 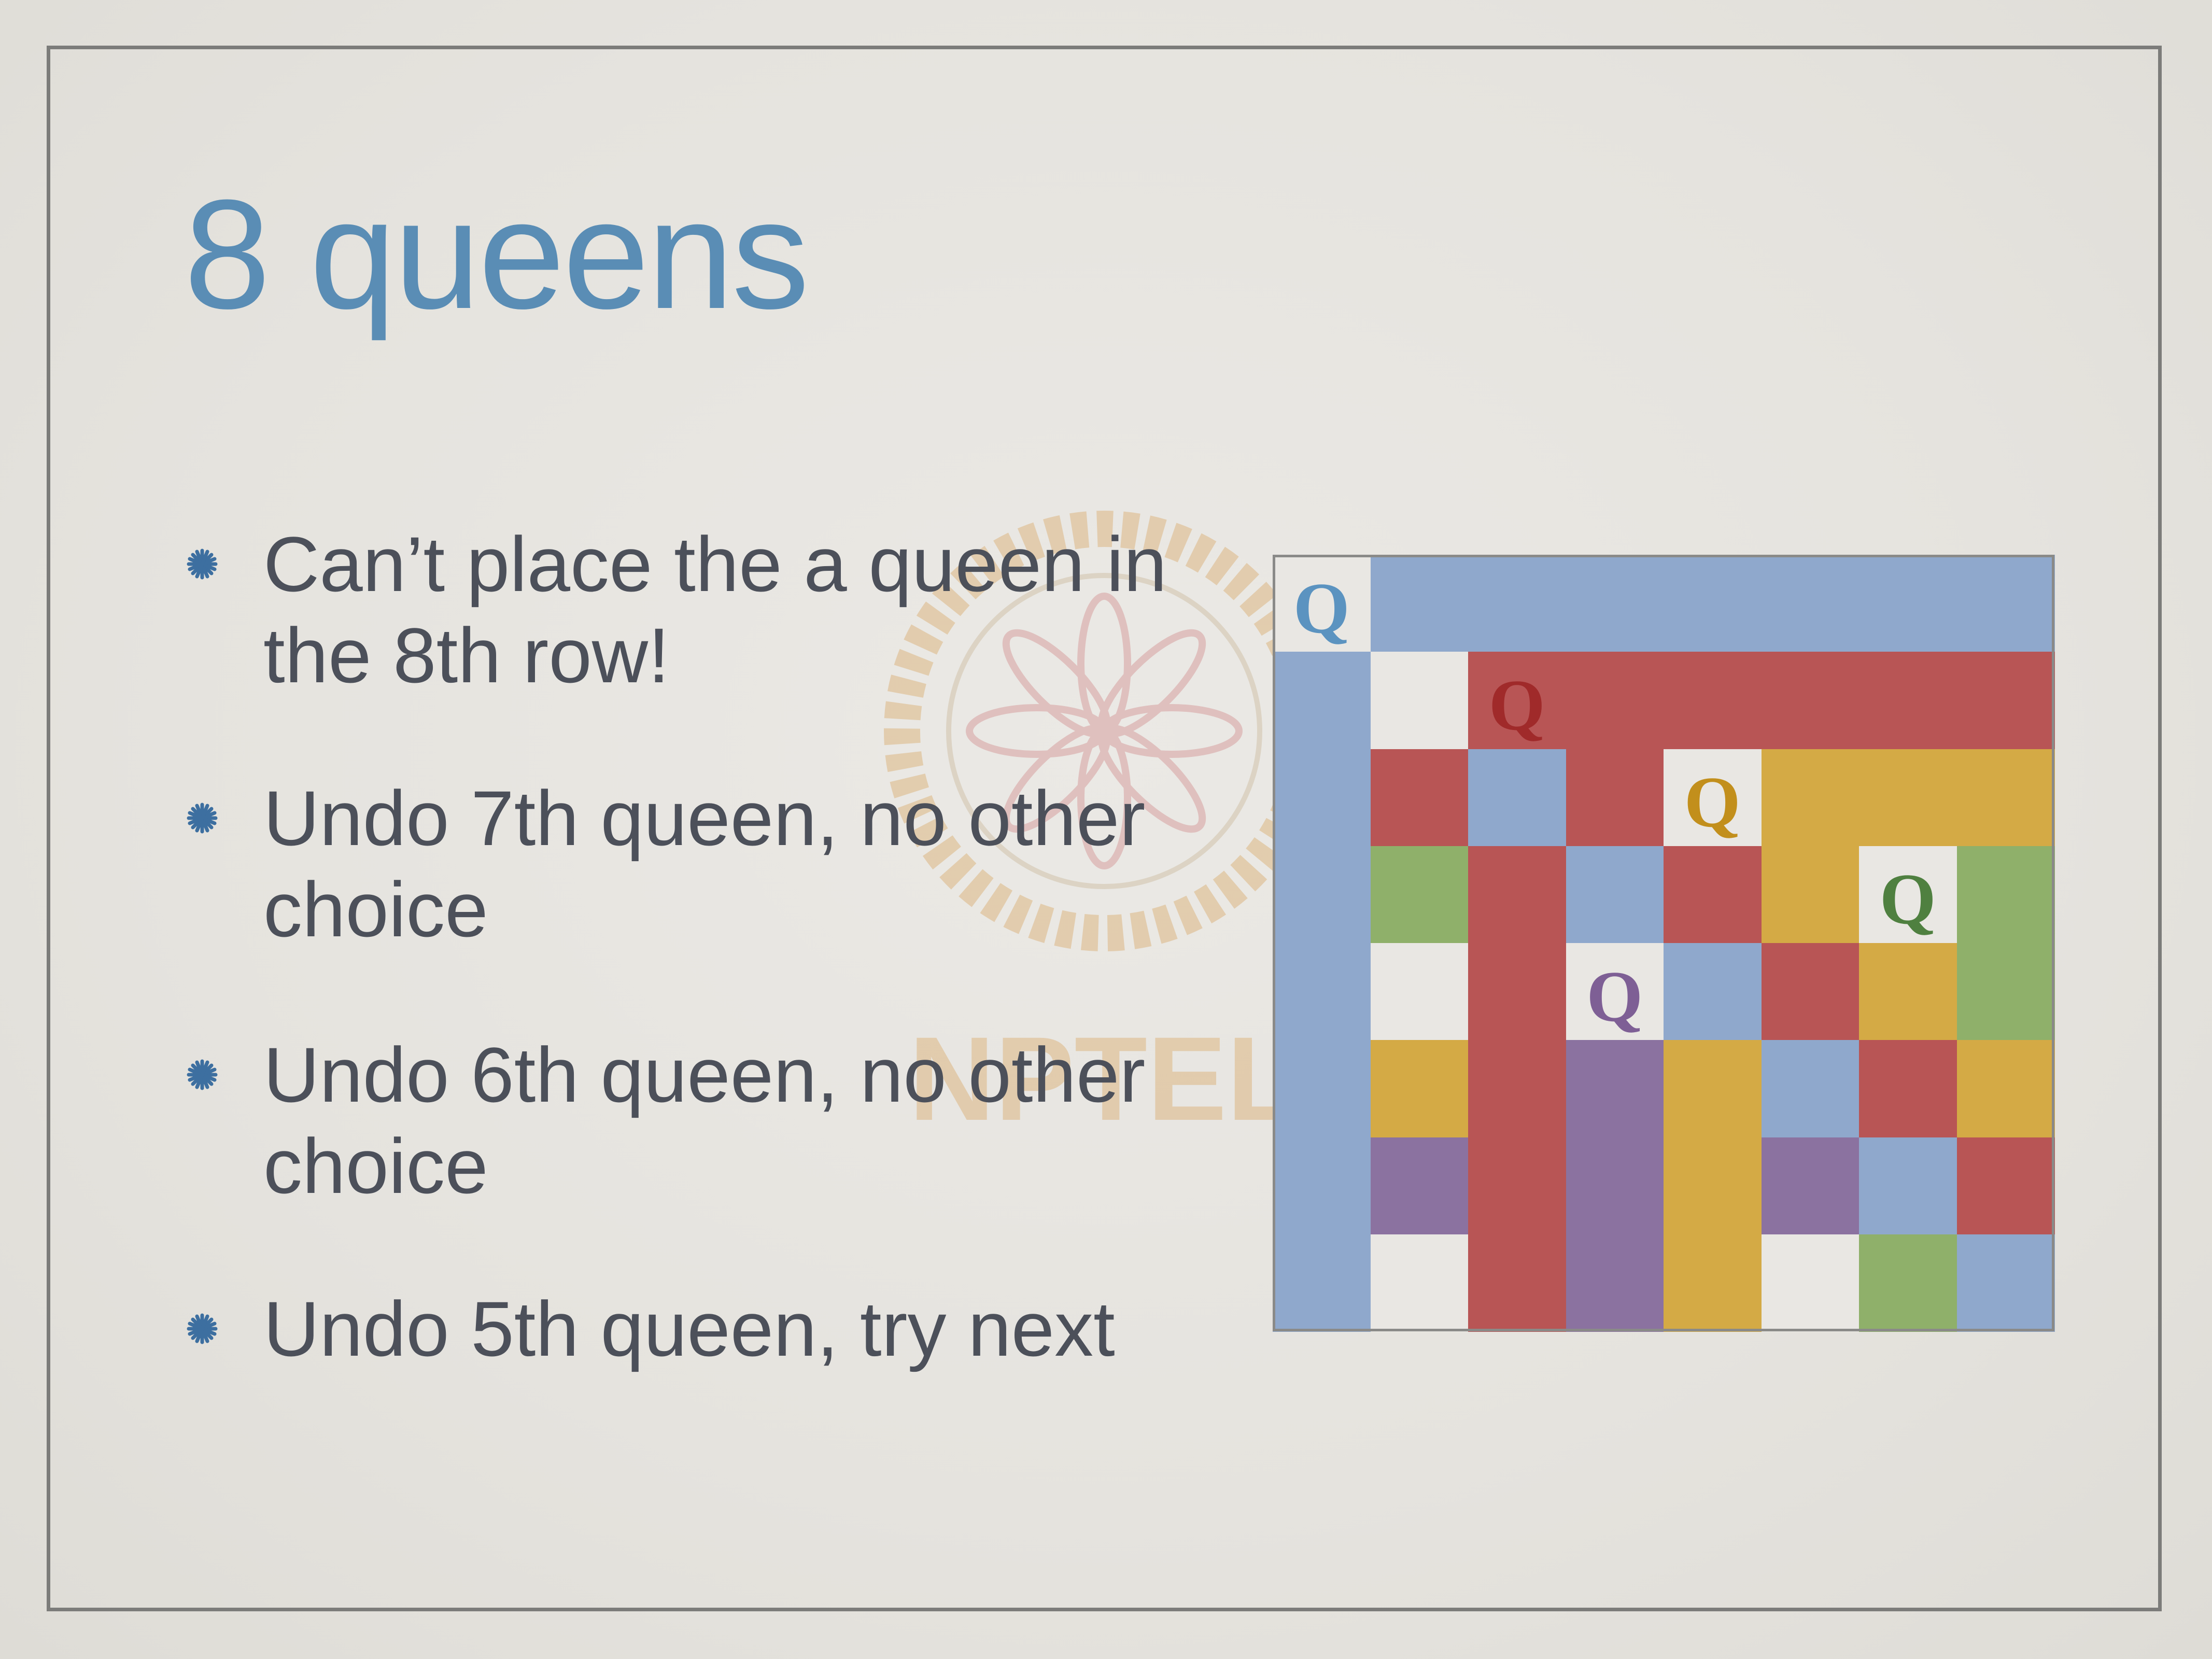 I want to click on bullet-line: Undo 6th queen, no other, so click(x=704, y=1074).